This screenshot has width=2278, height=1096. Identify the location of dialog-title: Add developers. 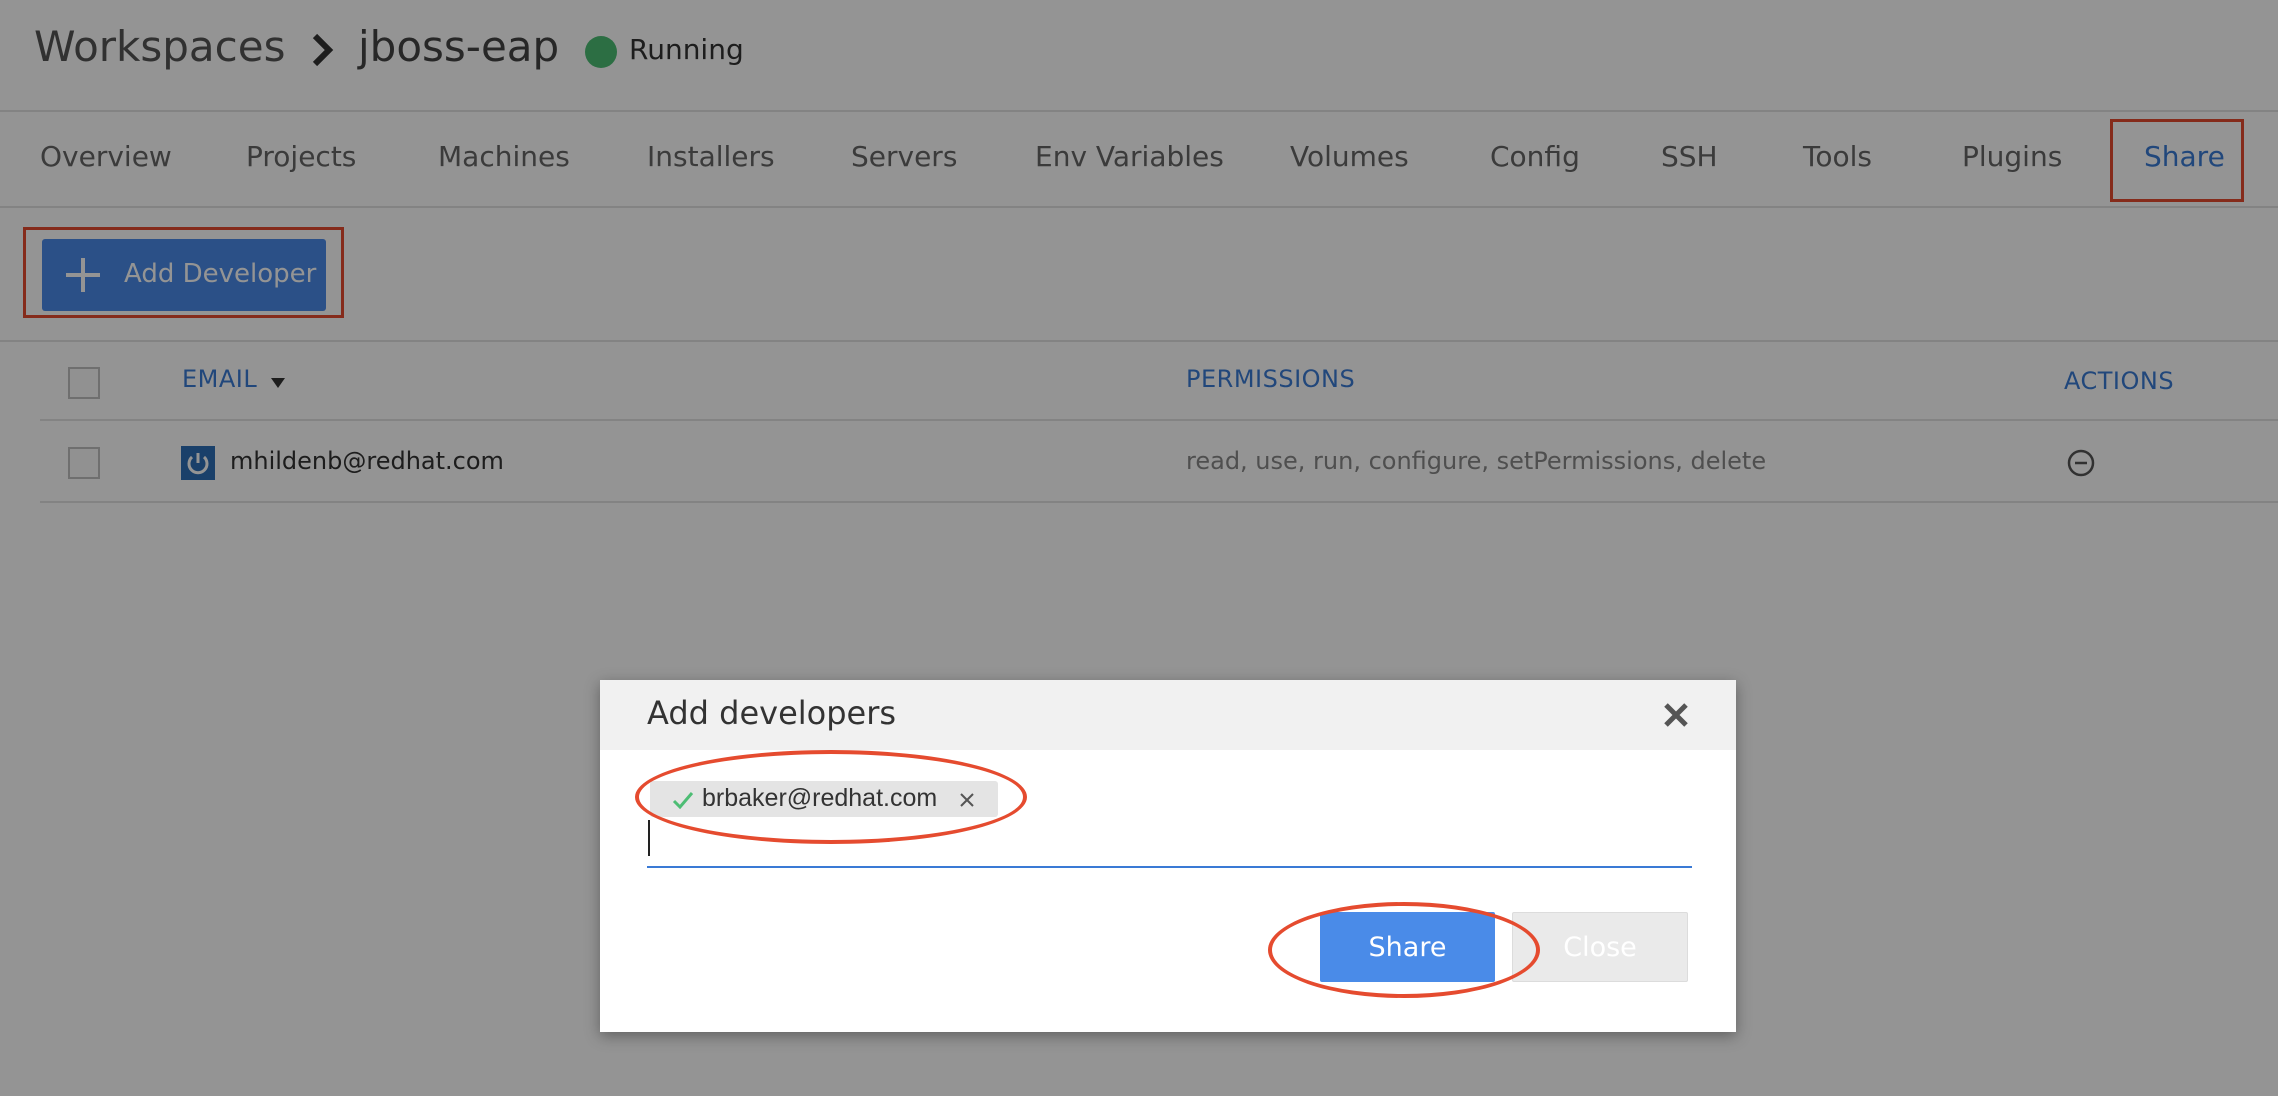
(772, 713).